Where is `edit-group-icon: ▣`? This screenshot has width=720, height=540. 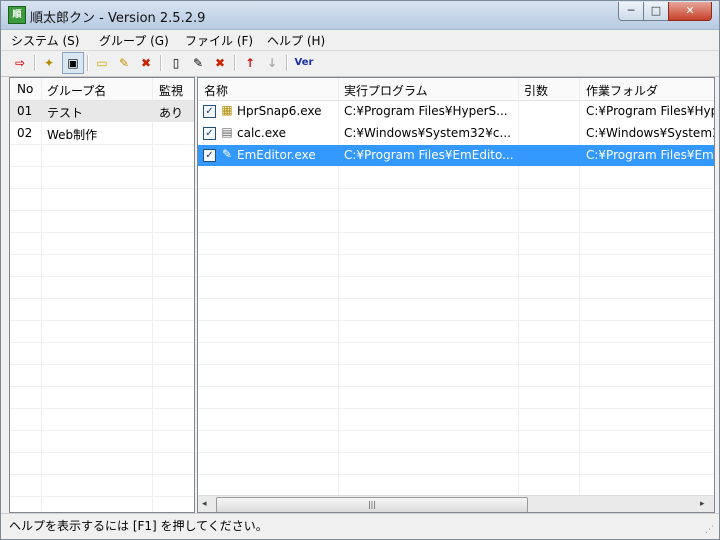 edit-group-icon: ▣ is located at coordinates (73, 63).